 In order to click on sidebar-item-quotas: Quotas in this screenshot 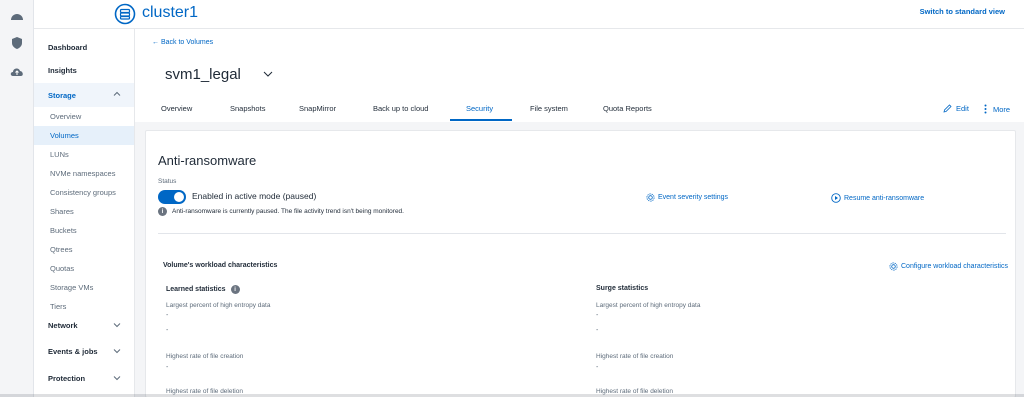, I will do `click(84, 268)`.